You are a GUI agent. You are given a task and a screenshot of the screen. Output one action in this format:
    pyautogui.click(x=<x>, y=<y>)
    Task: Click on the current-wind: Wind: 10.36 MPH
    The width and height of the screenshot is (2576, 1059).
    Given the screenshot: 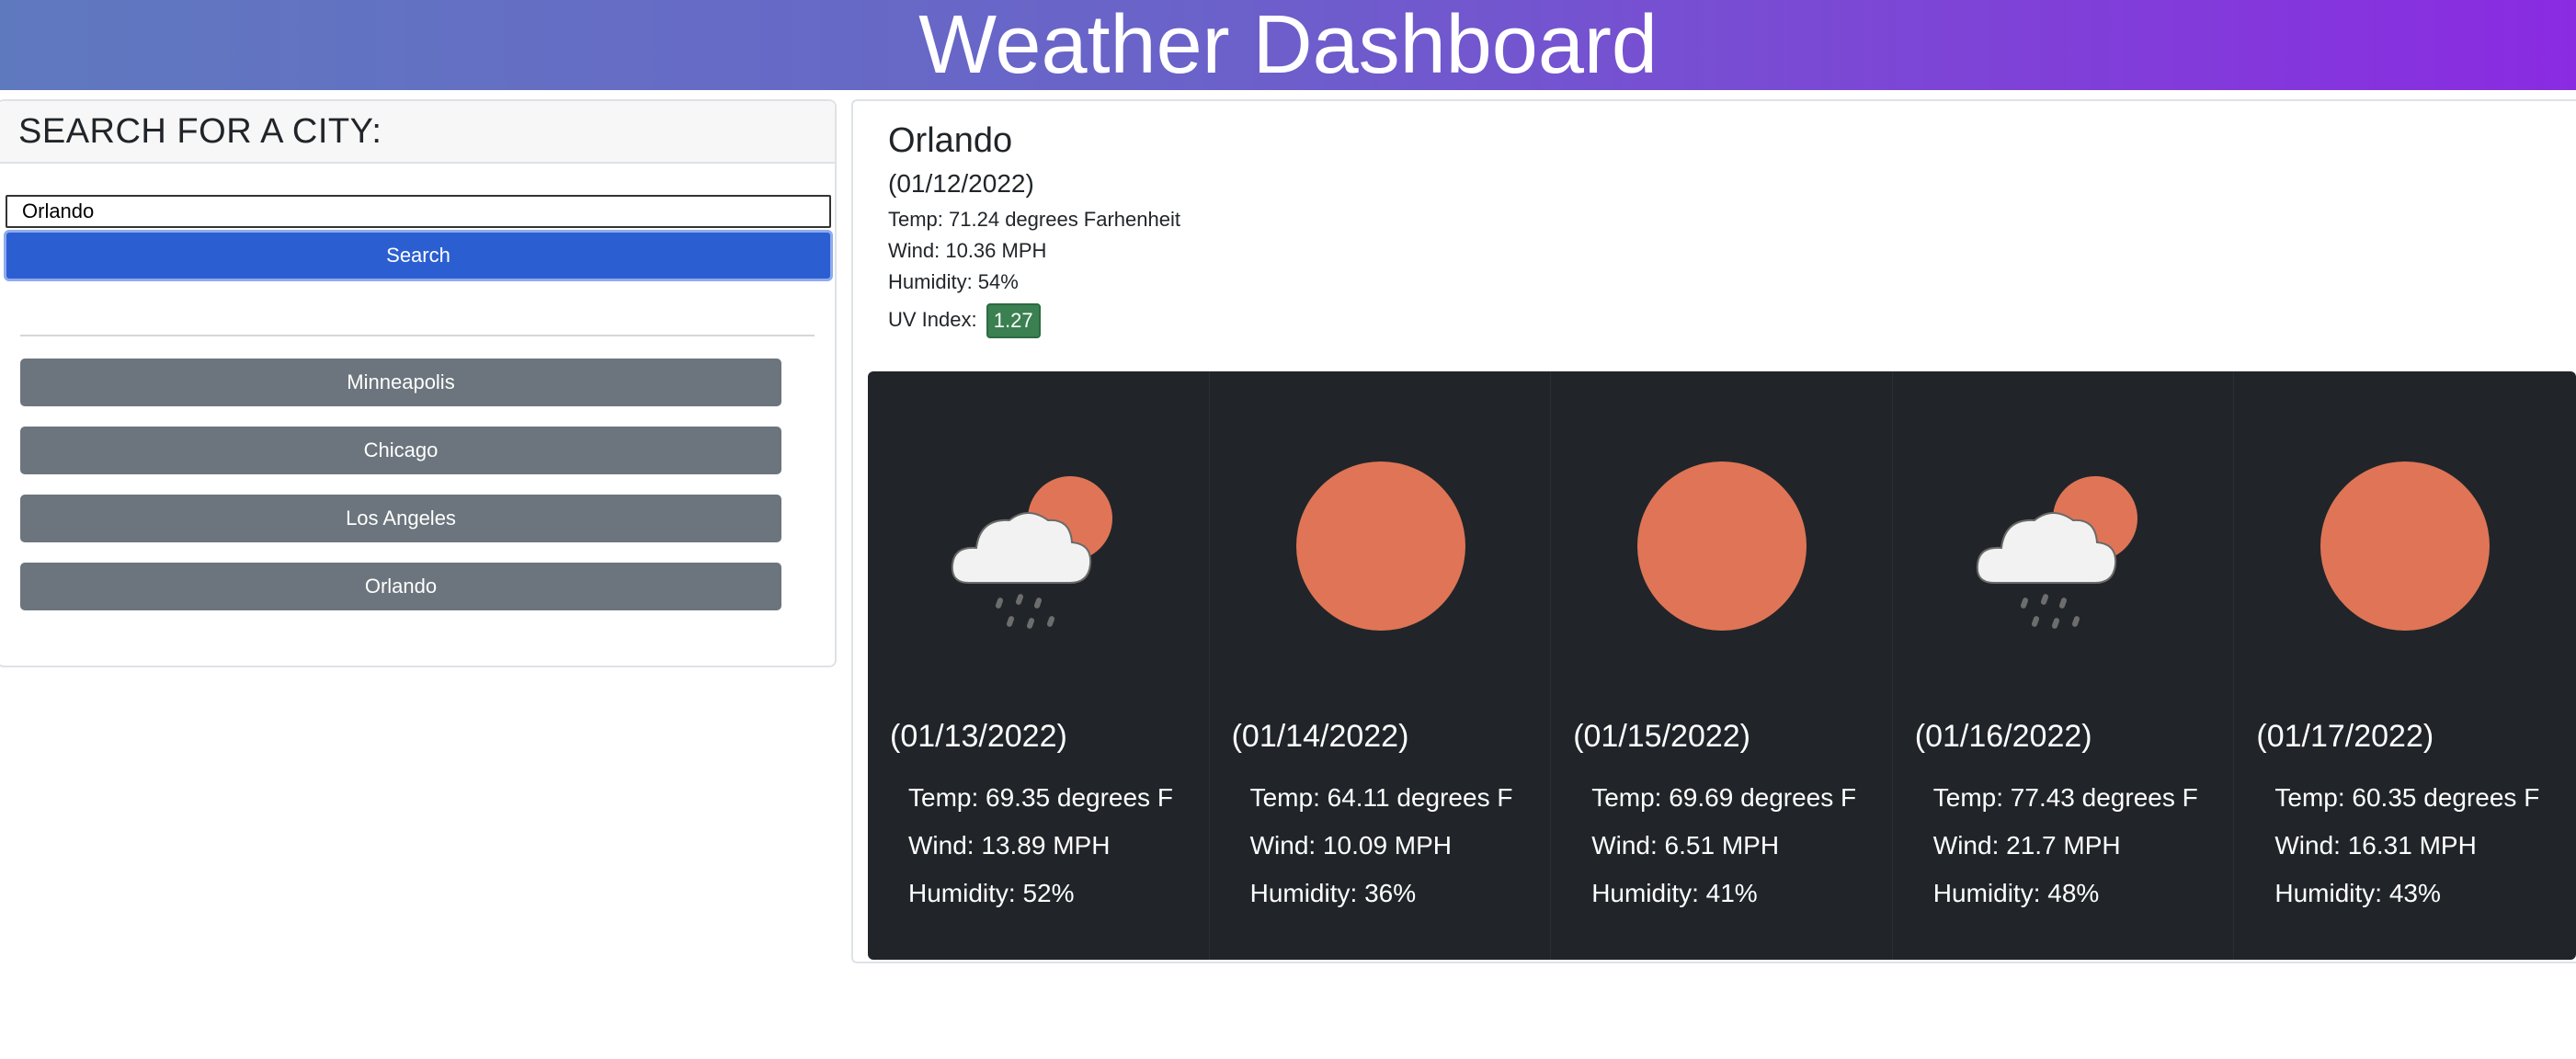 What is the action you would take?
    pyautogui.click(x=967, y=251)
    